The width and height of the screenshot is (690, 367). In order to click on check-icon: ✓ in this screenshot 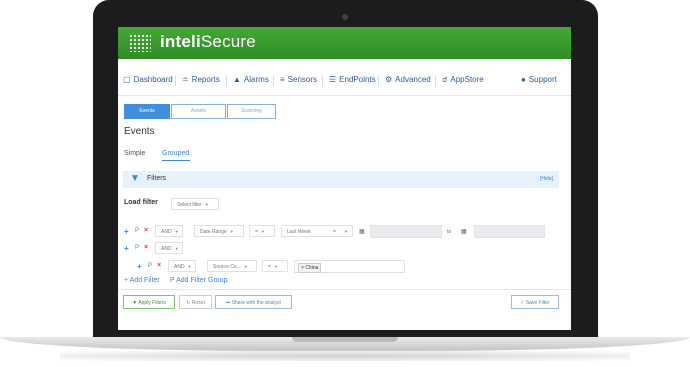, I will do `click(522, 303)`.